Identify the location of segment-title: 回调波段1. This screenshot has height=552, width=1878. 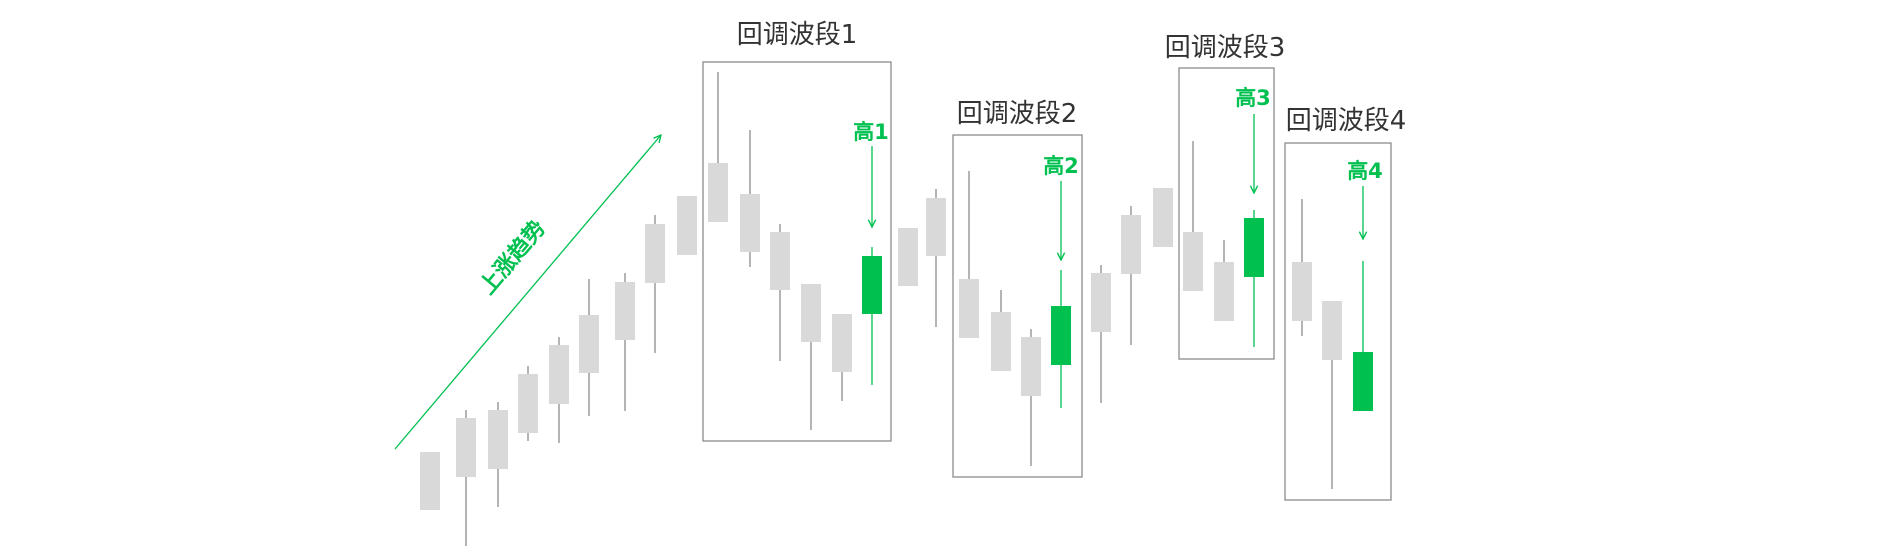
(797, 35).